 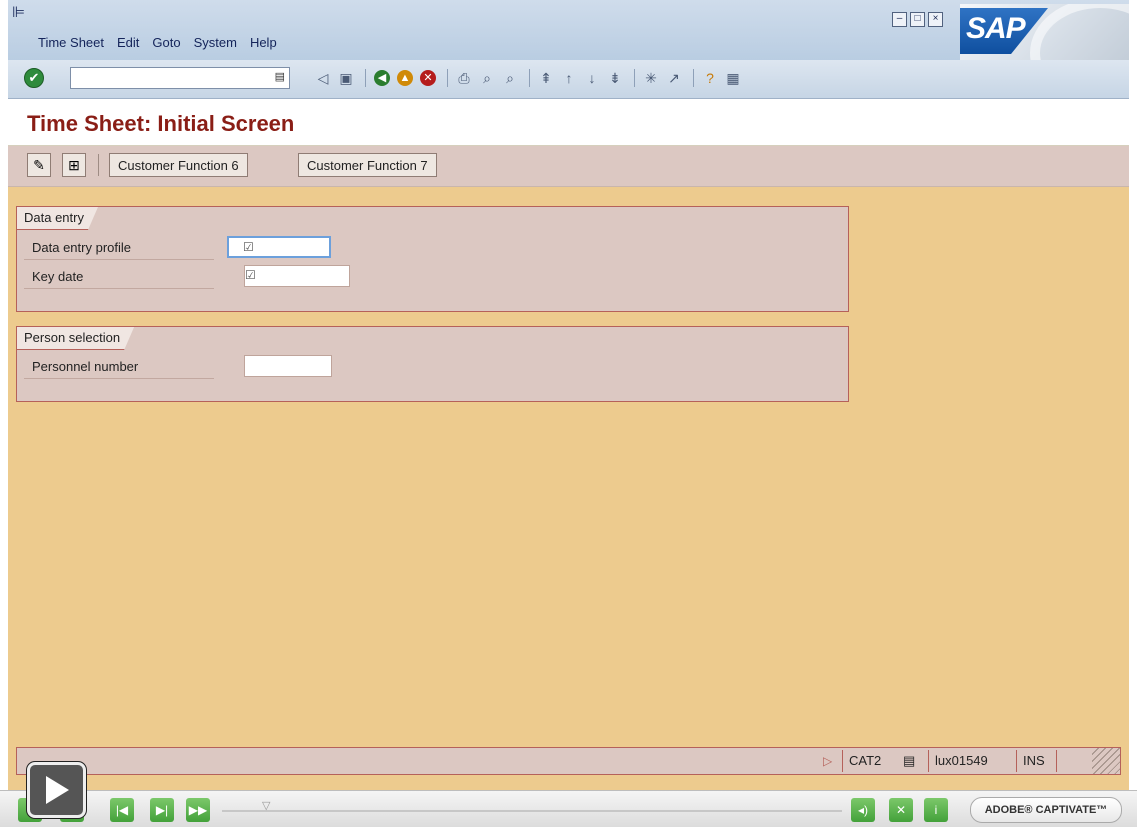 What do you see at coordinates (75, 338) in the screenshot?
I see `person-selection-group-title: Person selection` at bounding box center [75, 338].